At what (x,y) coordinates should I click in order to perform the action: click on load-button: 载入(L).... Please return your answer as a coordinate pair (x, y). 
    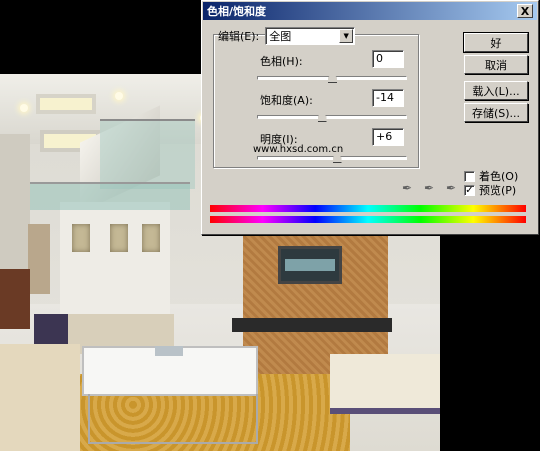
    Looking at the image, I should click on (496, 90).